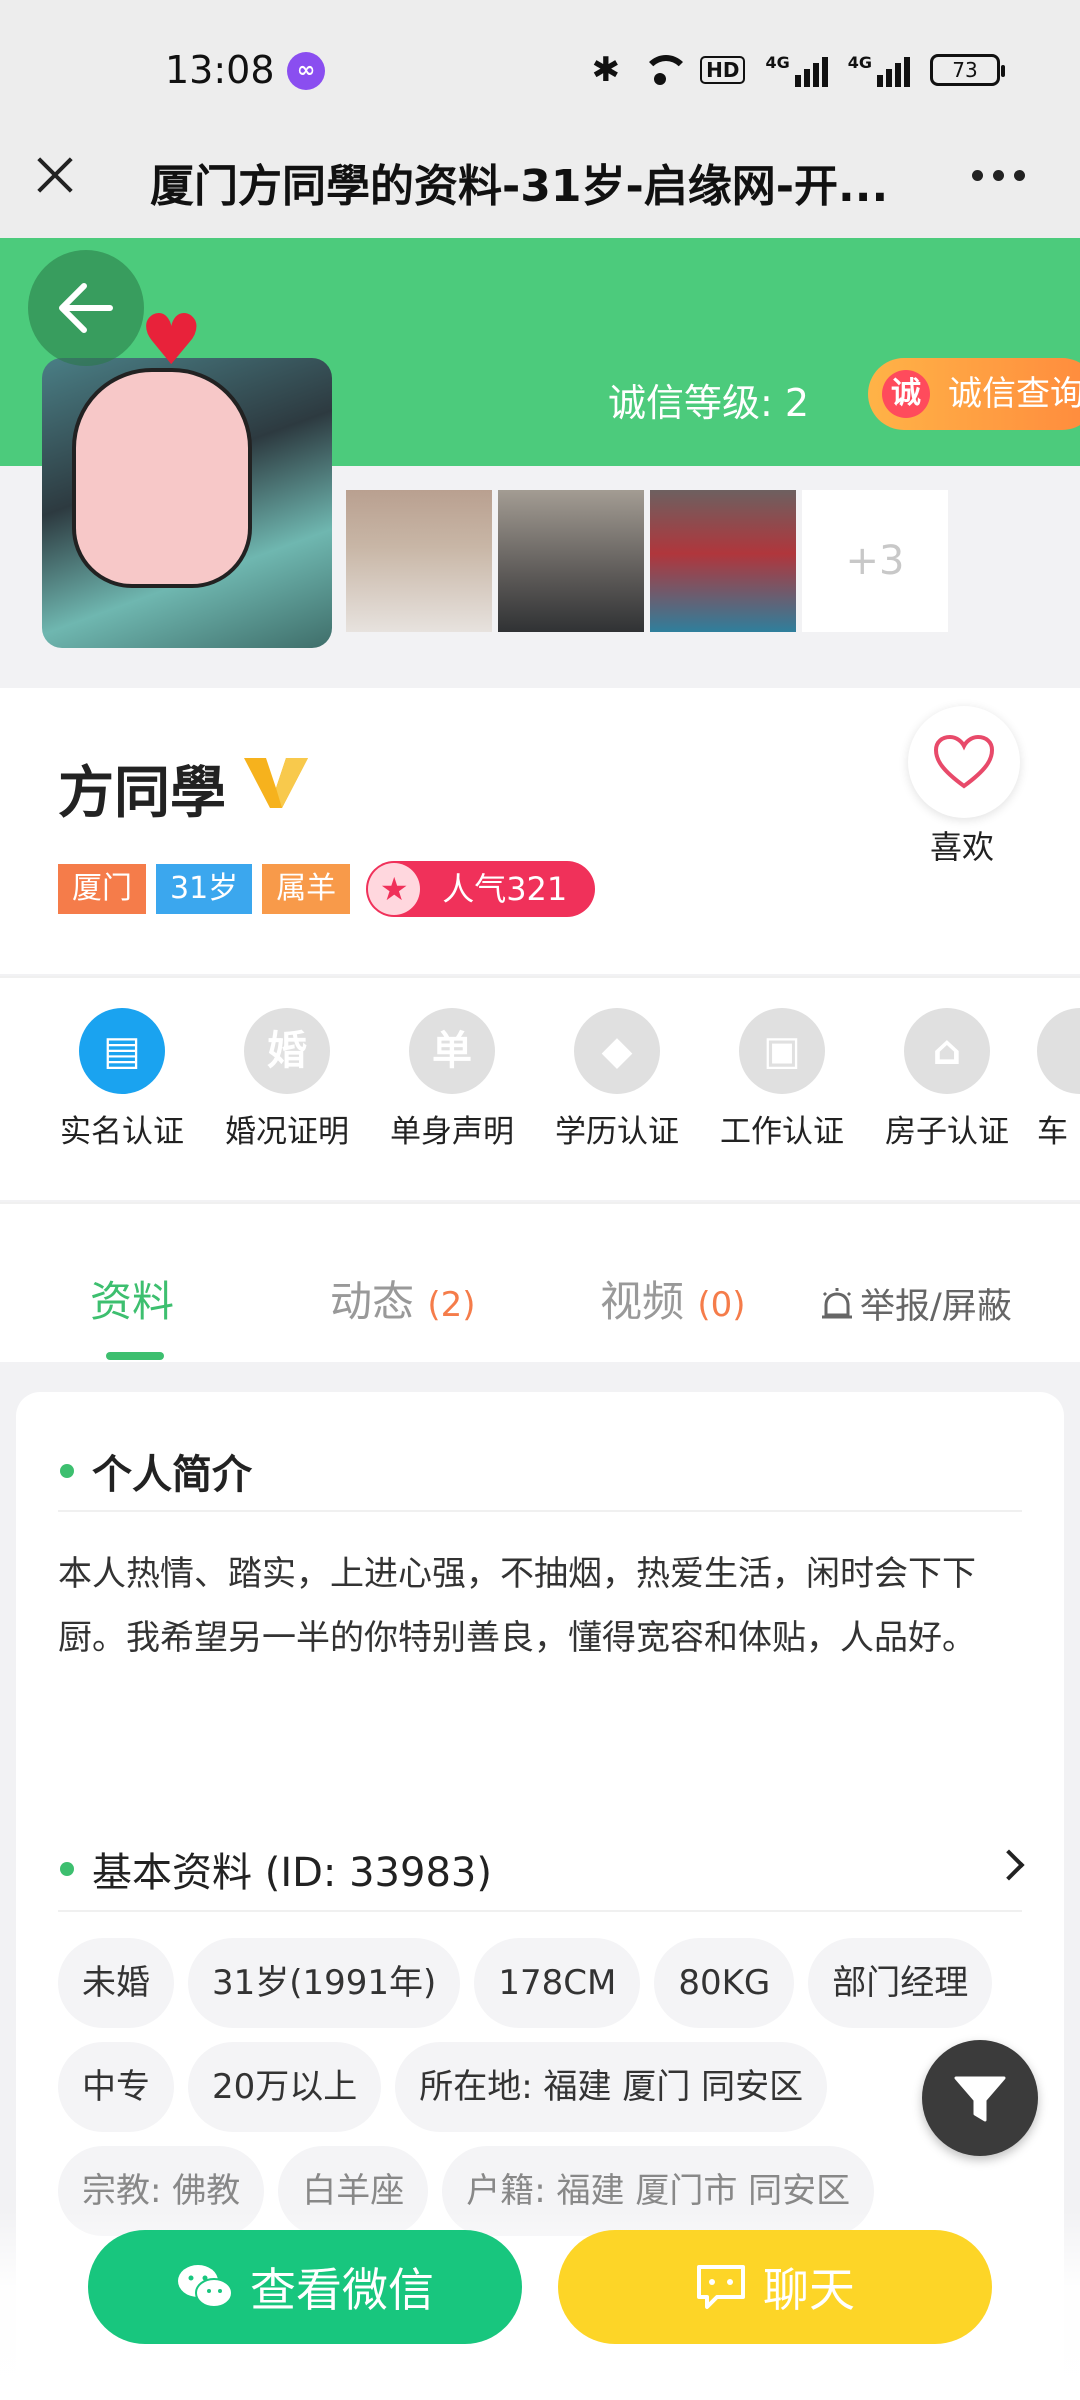 Image resolution: width=1080 pixels, height=2400 pixels. Describe the element at coordinates (967, 70) in the screenshot. I see `battery-icon: 73` at that location.